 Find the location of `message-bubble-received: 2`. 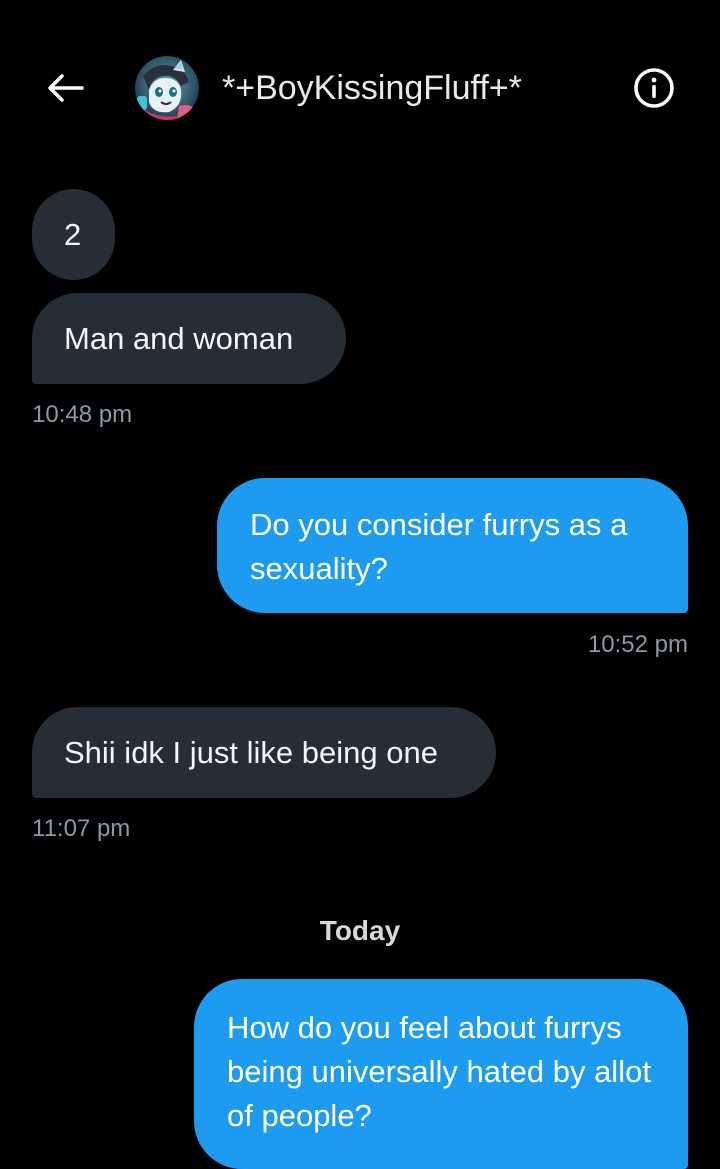

message-bubble-received: 2 is located at coordinates (73, 234).